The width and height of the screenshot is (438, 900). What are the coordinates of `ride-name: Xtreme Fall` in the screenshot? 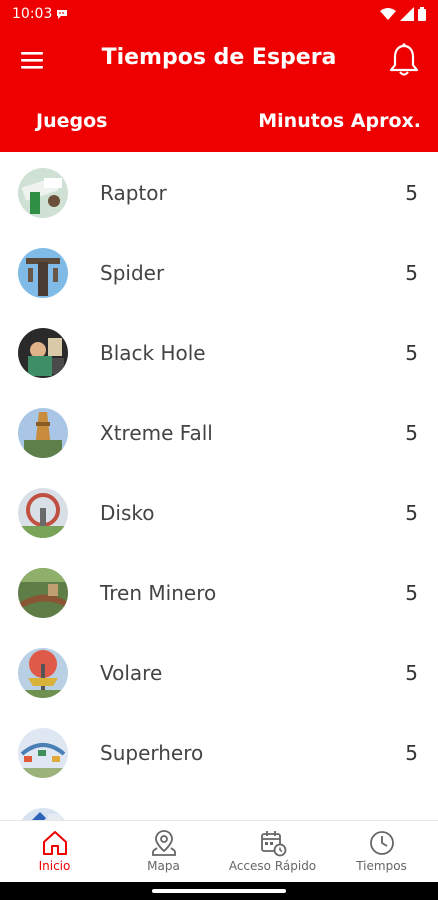 It's located at (156, 433).